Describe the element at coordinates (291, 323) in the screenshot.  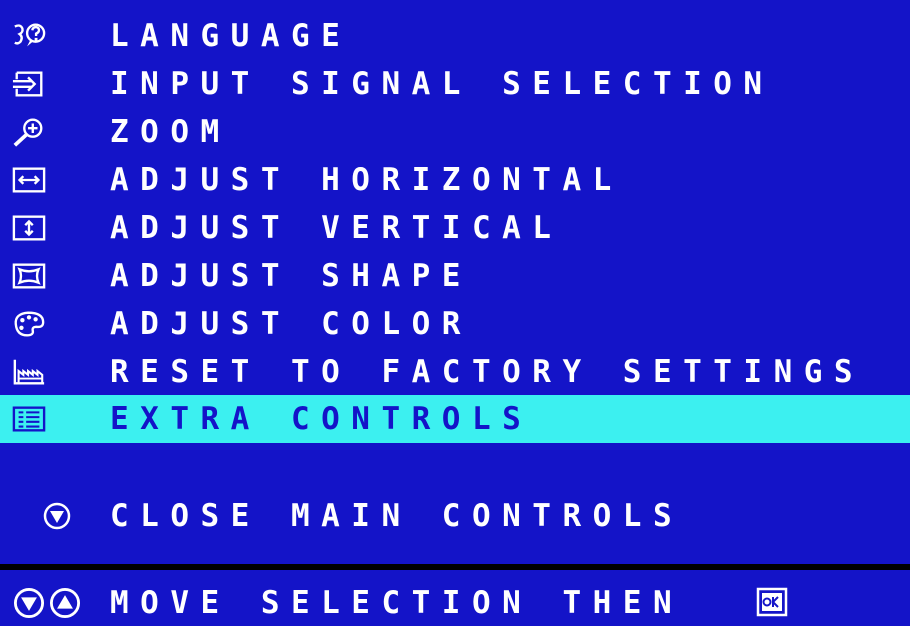
I see `menu-item-label: ADJUST COLOR` at that location.